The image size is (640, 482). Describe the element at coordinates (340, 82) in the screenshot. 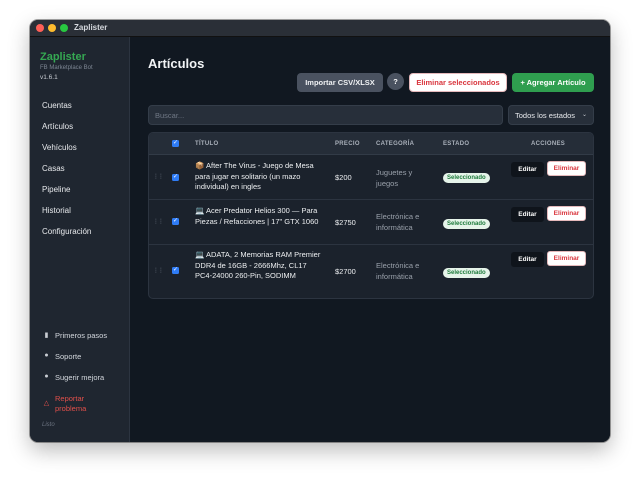

I see `import-csv-button: Importar CSV/XLSX` at that location.